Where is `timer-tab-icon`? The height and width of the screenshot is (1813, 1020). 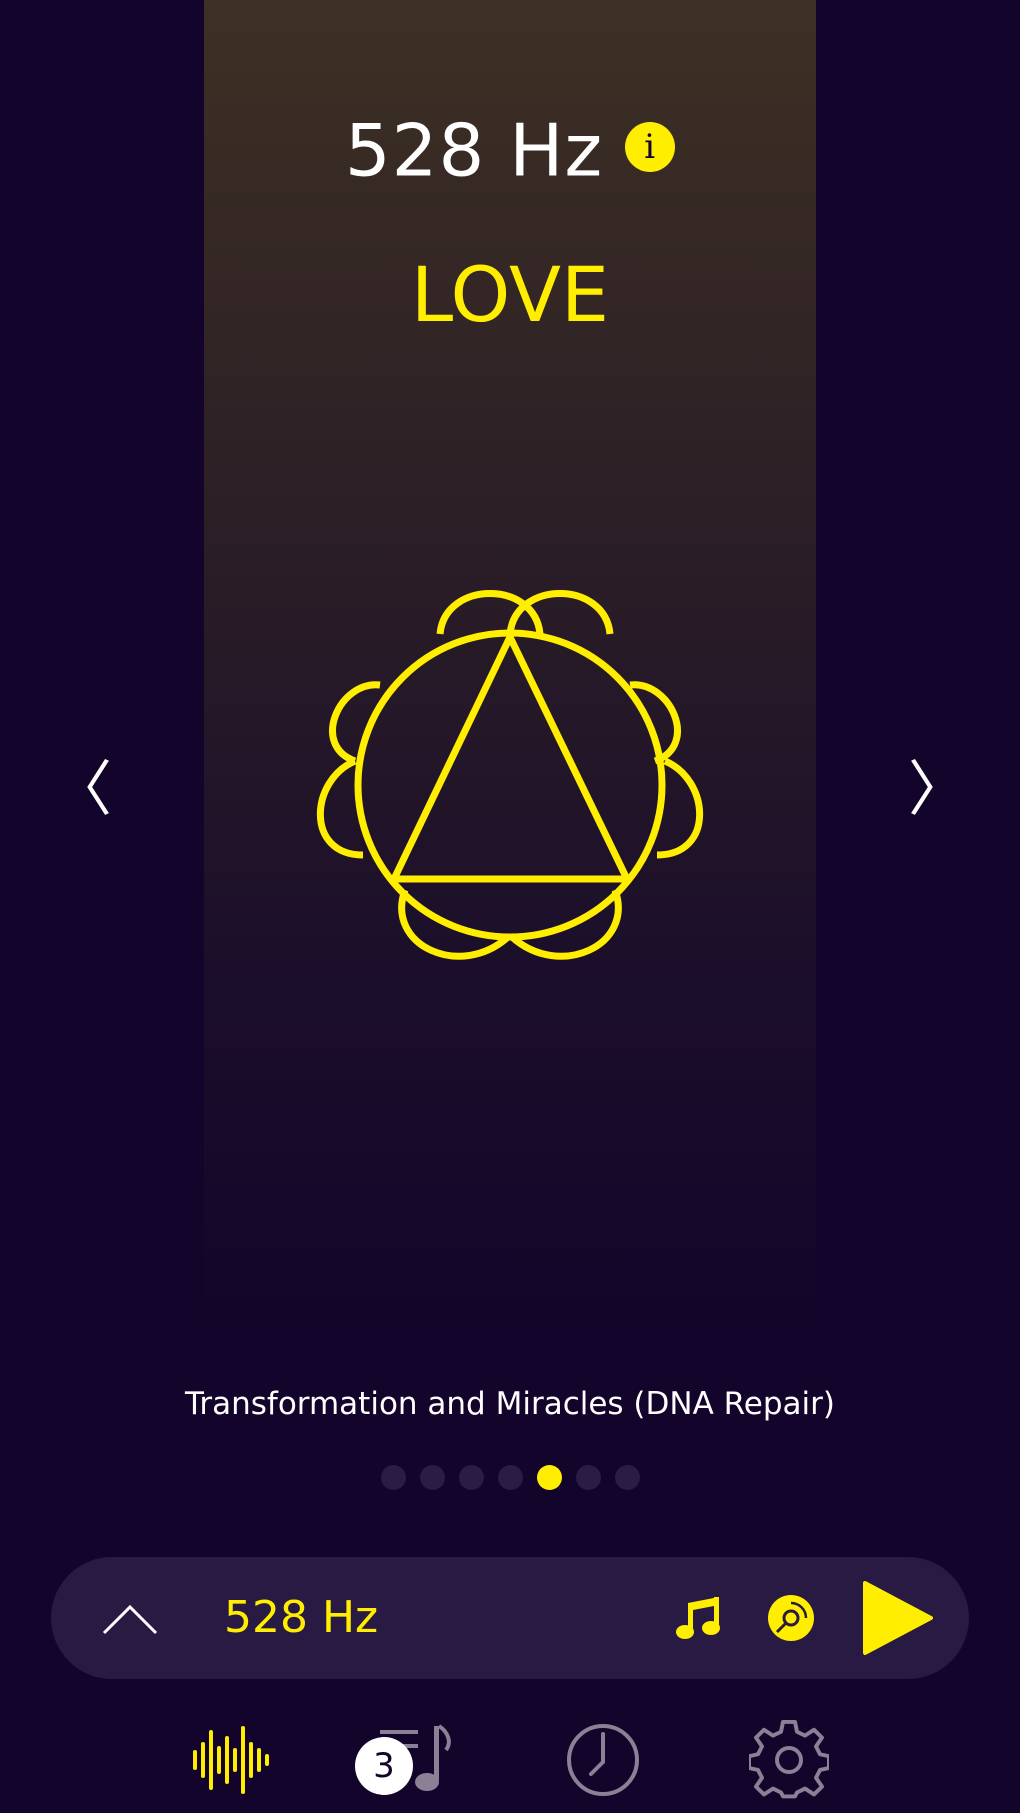
timer-tab-icon is located at coordinates (603, 1760).